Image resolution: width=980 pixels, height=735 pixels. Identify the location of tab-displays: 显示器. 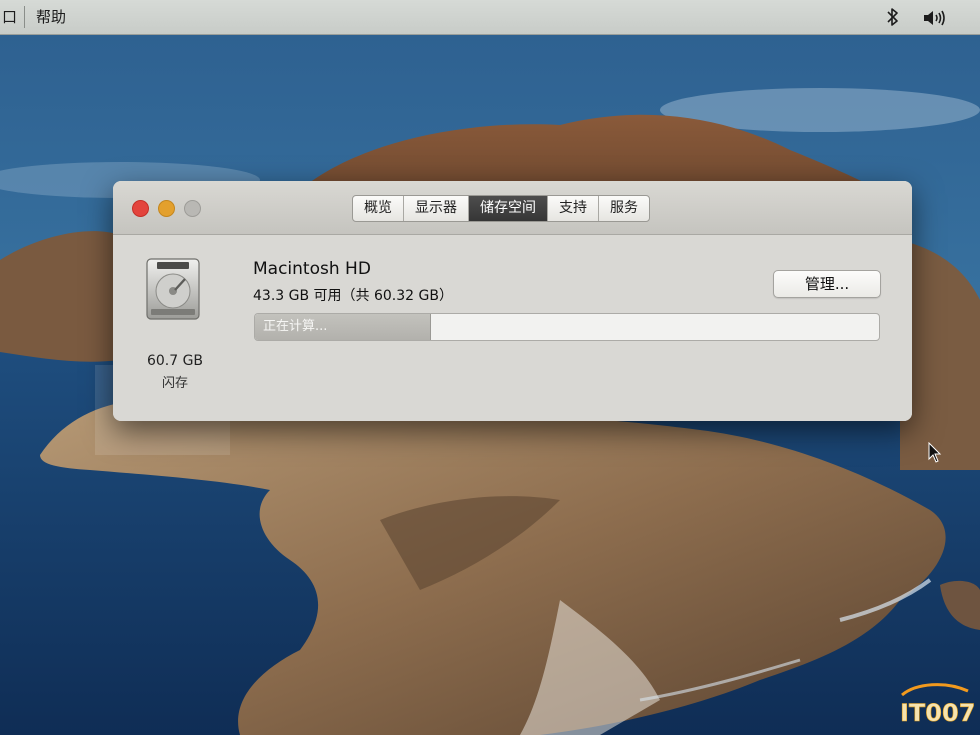
(435, 208).